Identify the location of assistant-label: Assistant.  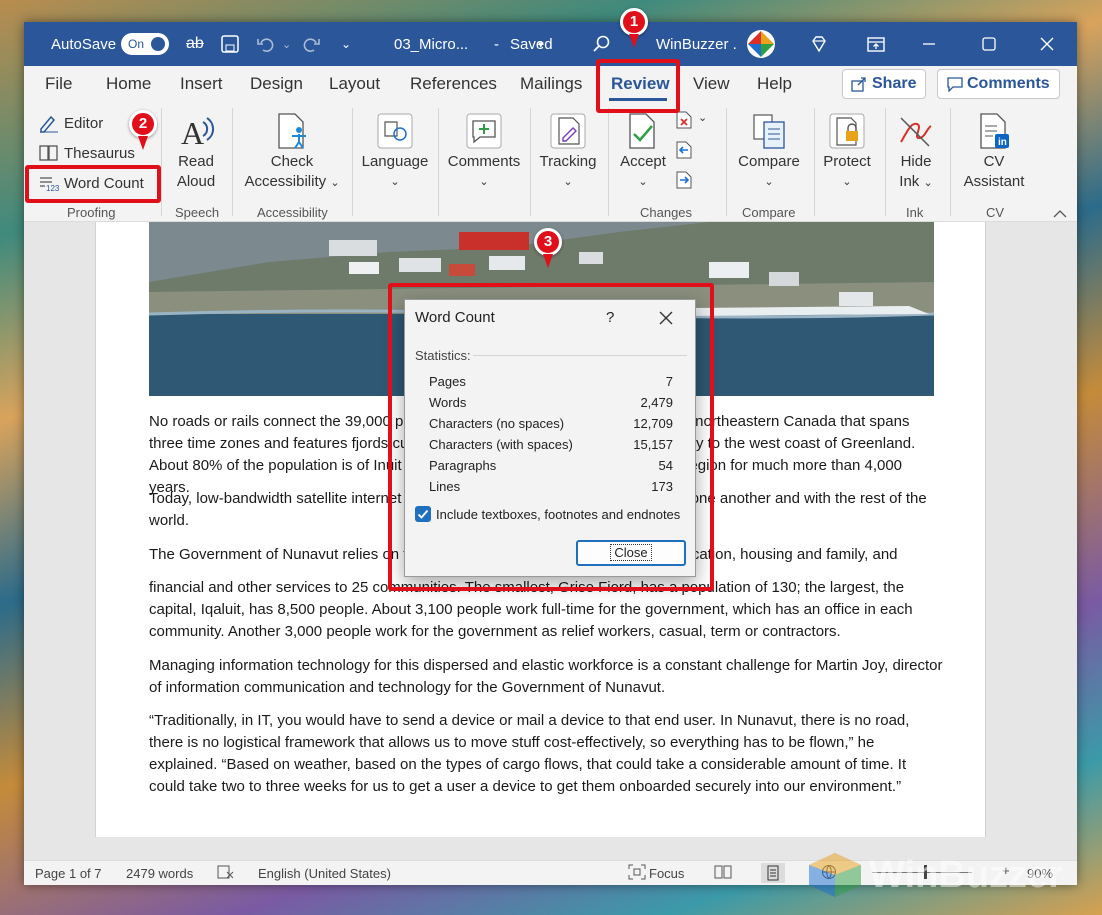
(994, 181).